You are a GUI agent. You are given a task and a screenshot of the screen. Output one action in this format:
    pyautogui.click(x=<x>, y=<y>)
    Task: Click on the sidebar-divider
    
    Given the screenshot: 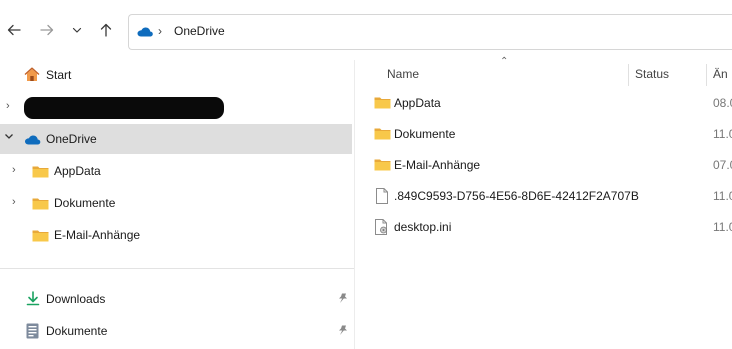 What is the action you would take?
    pyautogui.click(x=177, y=268)
    